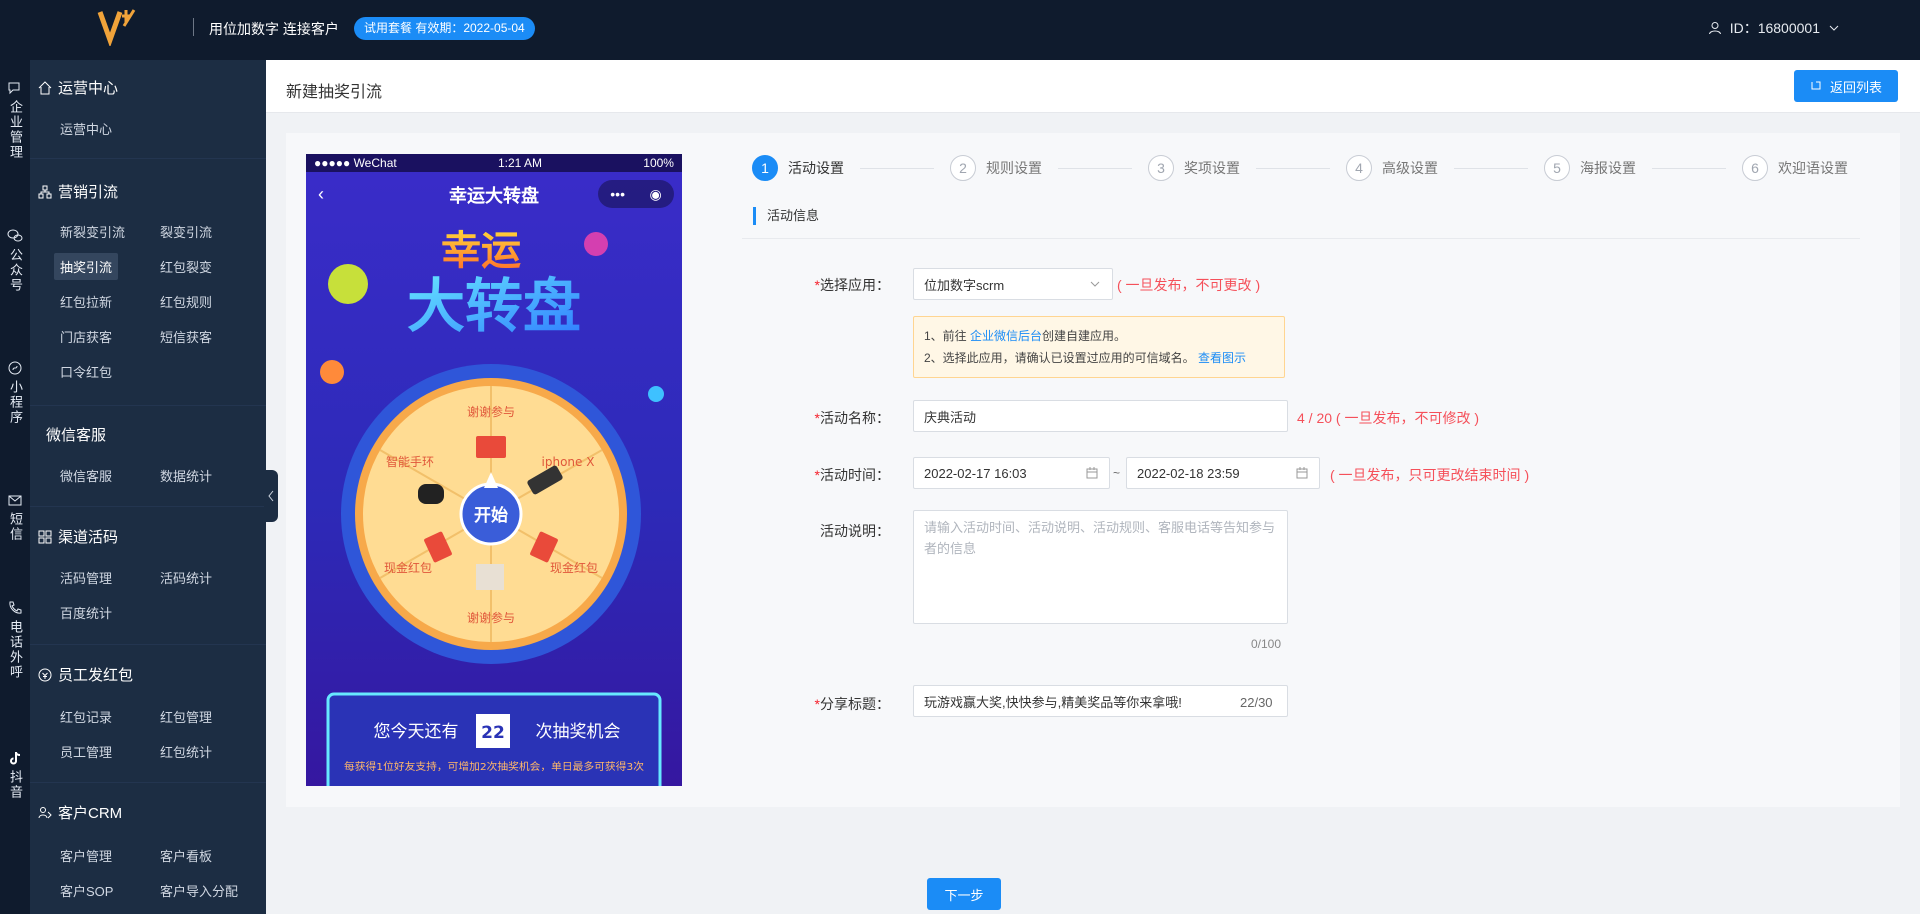 The image size is (1920, 914). What do you see at coordinates (90, 813) in the screenshot?
I see `sidebar-group-title: 客户CRM` at bounding box center [90, 813].